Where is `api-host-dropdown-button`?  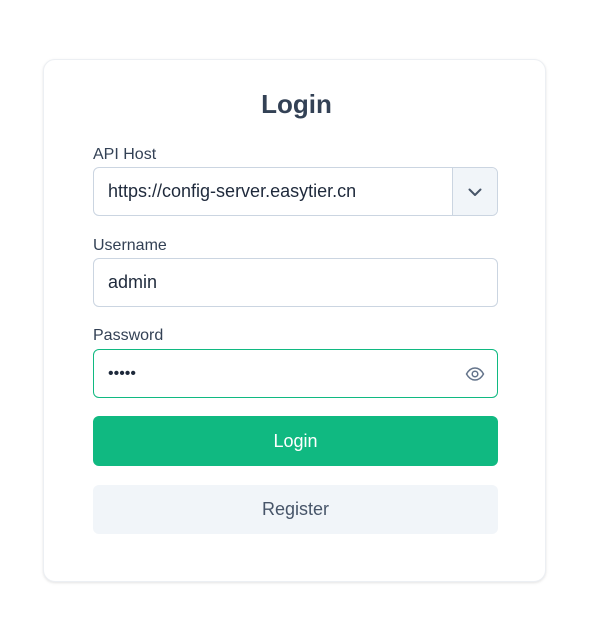 api-host-dropdown-button is located at coordinates (474, 191).